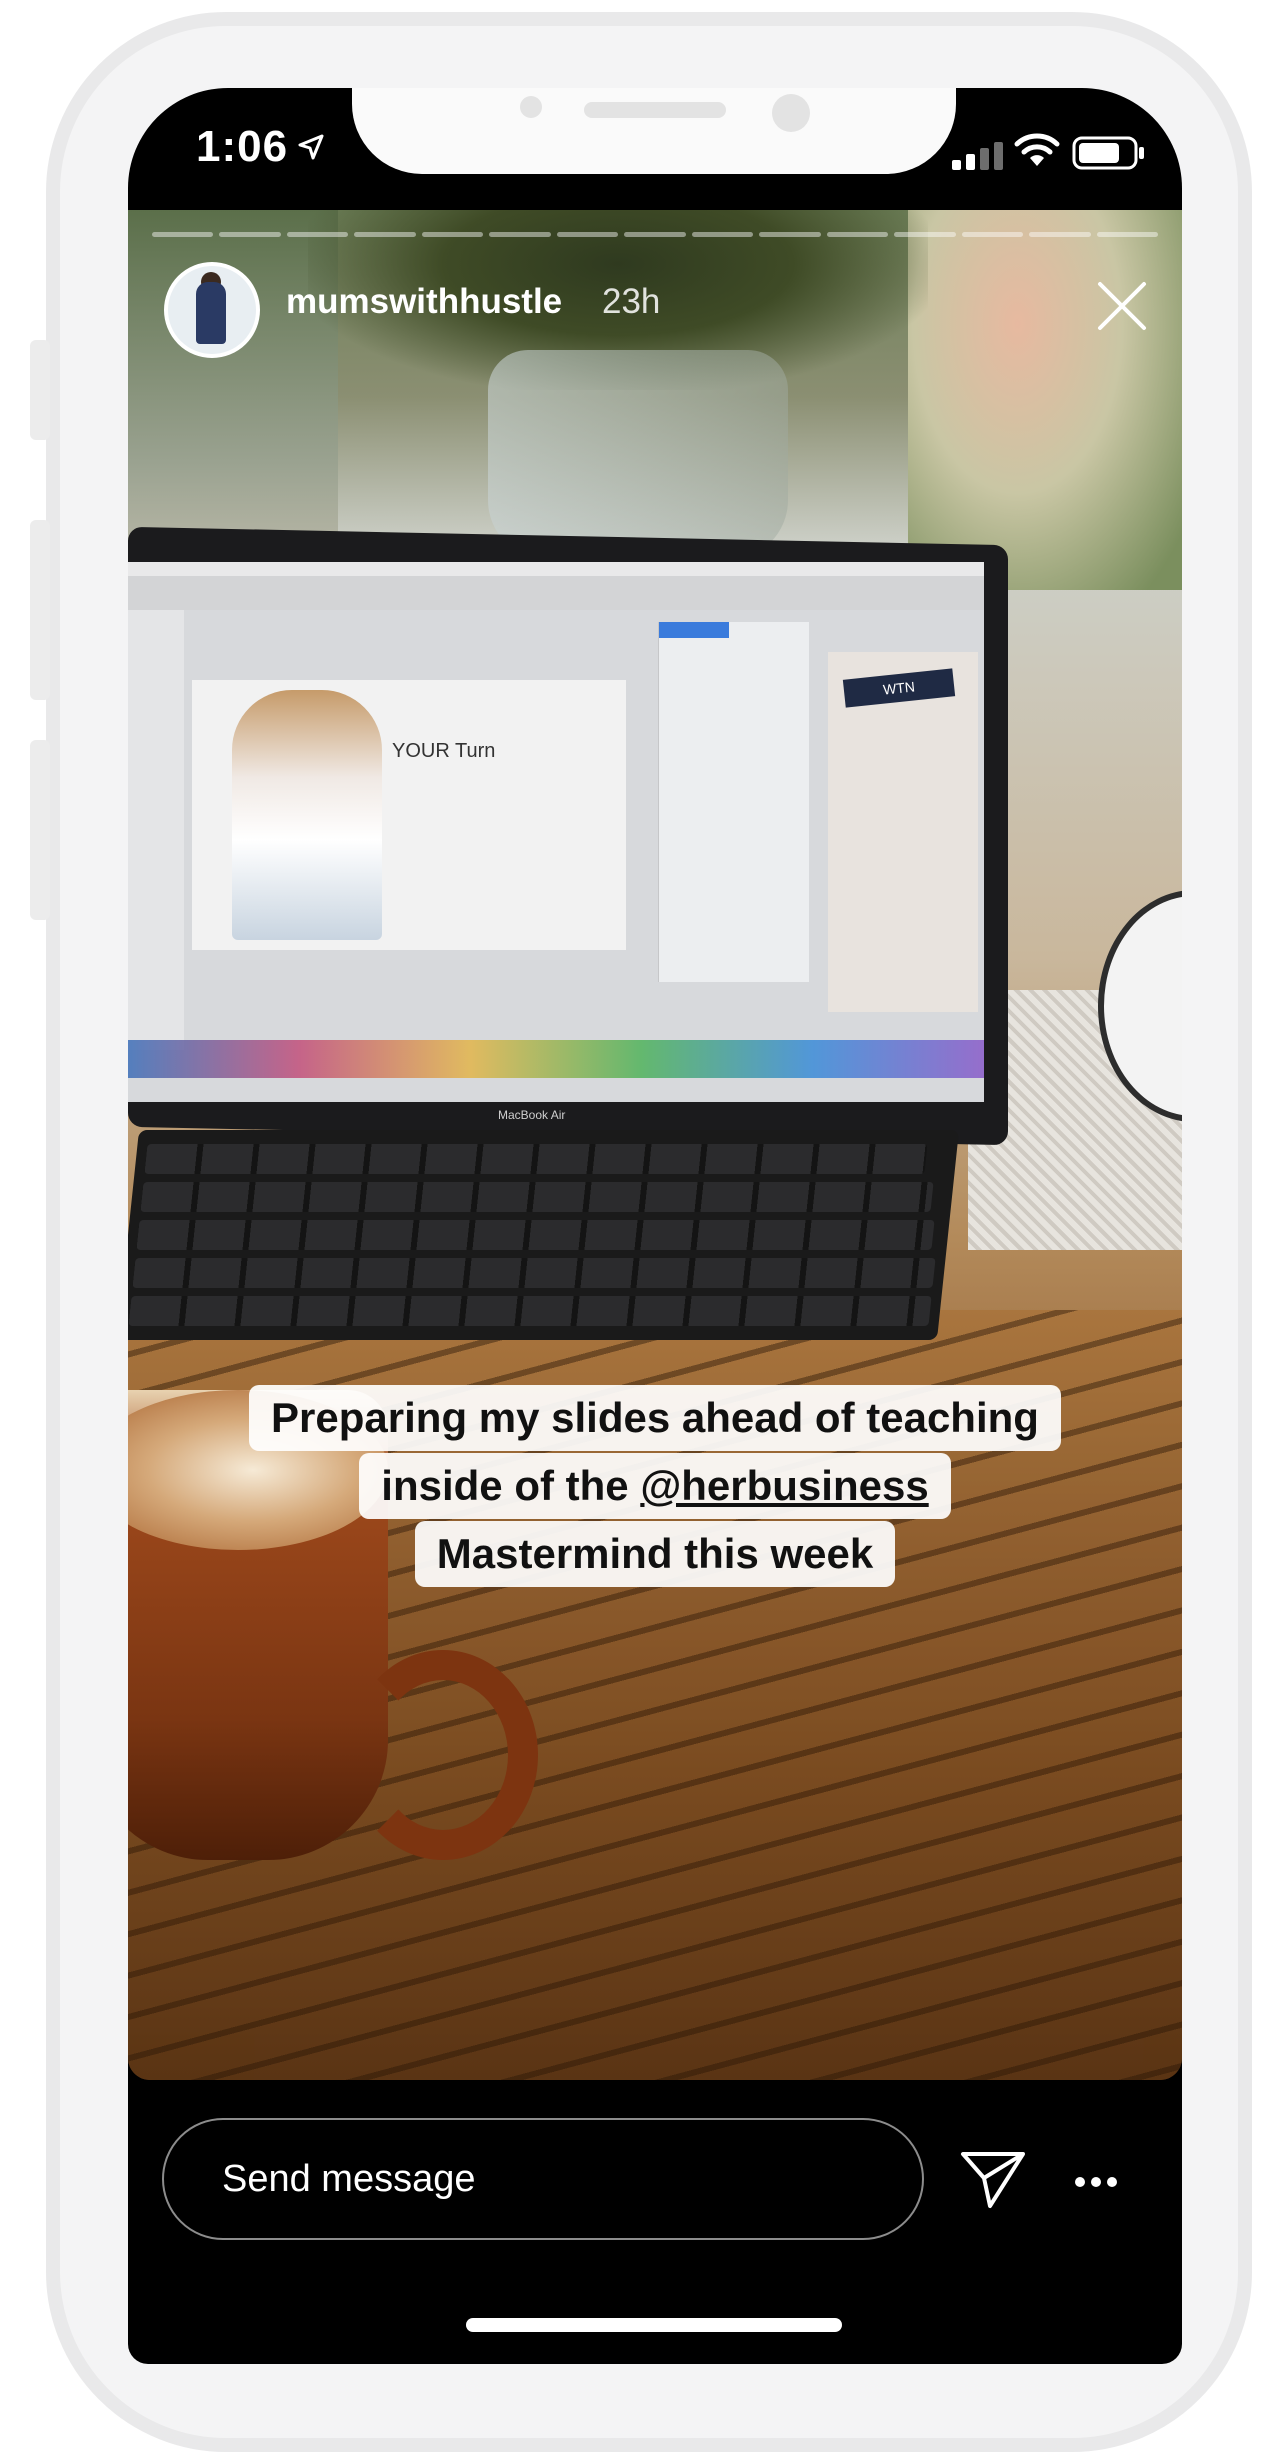 This screenshot has height=2464, width=1266. I want to click on close-icon, so click(1122, 306).